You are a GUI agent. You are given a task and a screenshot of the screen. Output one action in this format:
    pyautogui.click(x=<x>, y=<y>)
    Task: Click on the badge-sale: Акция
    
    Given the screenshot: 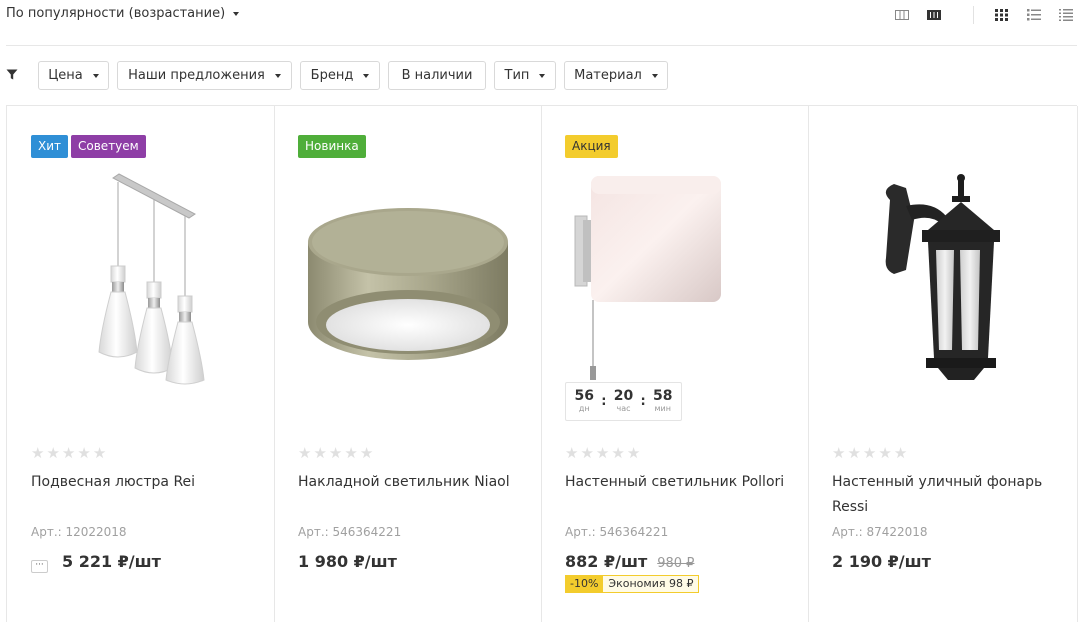 What is the action you would take?
    pyautogui.click(x=591, y=146)
    